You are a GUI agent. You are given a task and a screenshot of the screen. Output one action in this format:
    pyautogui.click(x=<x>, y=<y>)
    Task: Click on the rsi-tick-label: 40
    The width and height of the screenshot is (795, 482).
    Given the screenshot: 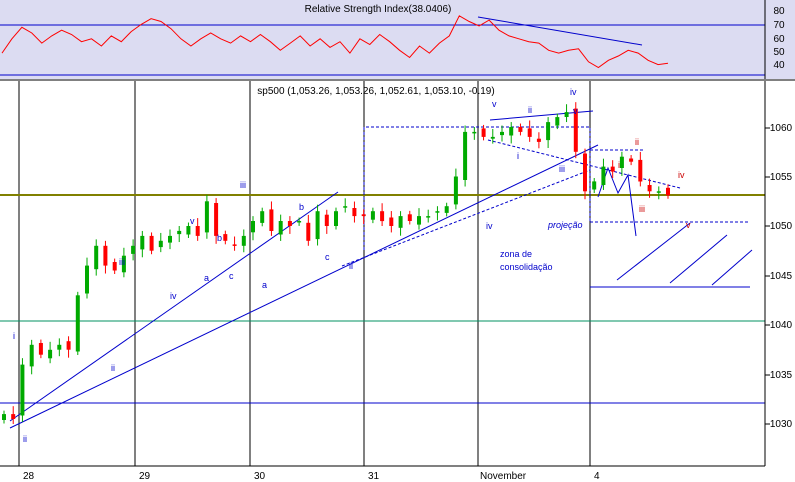 What is the action you would take?
    pyautogui.click(x=779, y=65)
    